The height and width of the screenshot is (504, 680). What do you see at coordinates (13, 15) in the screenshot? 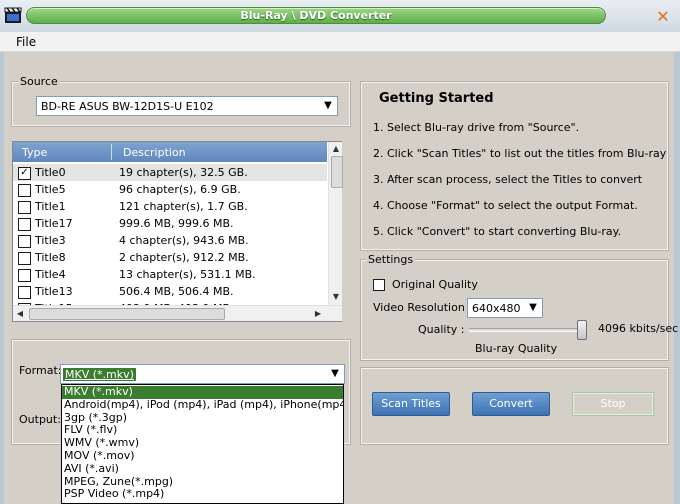
I see `clapperboard-icon` at bounding box center [13, 15].